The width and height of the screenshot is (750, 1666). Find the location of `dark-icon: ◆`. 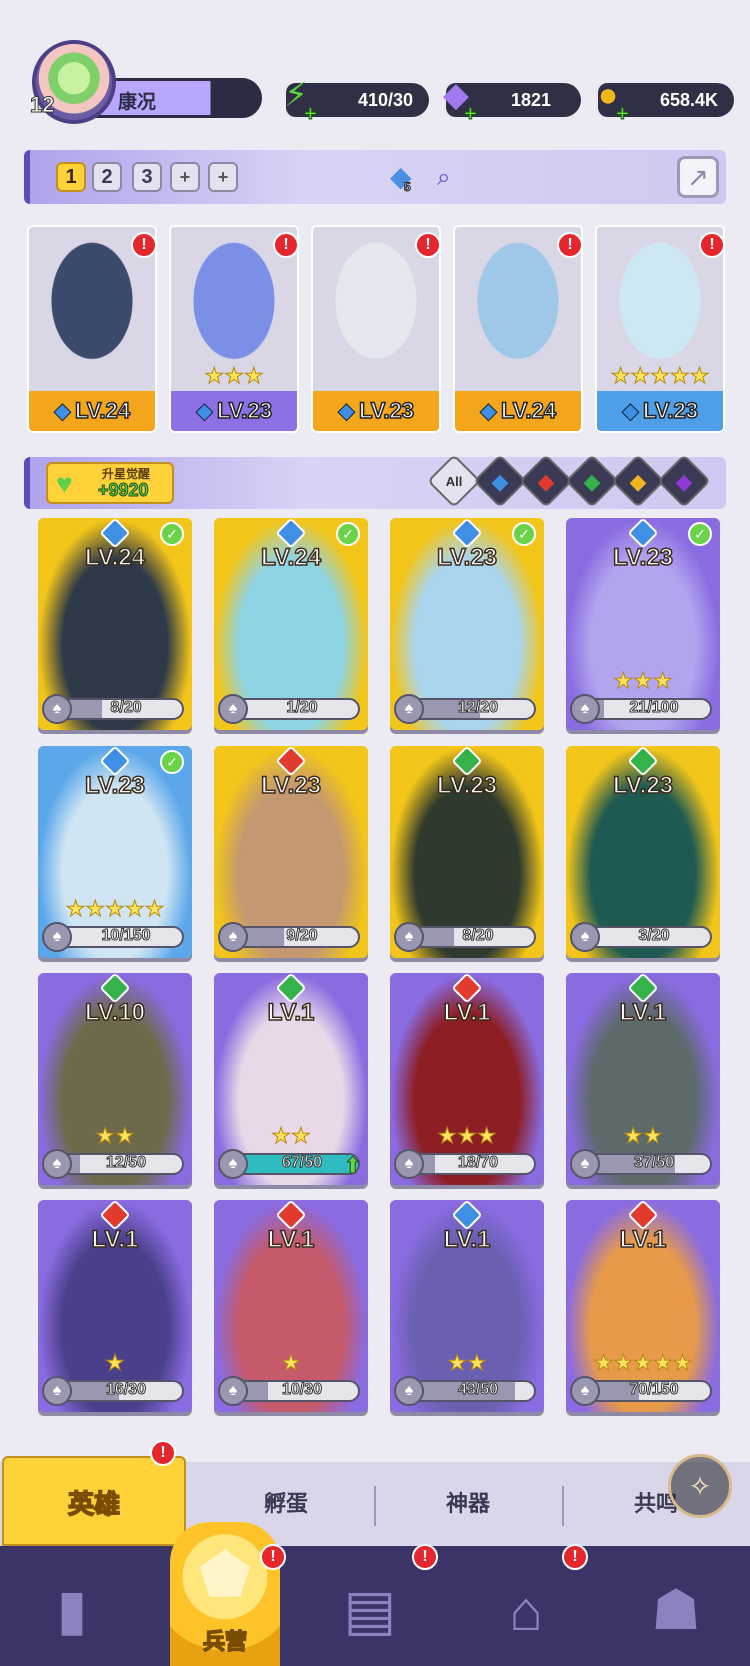

dark-icon: ◆ is located at coordinates (684, 481).